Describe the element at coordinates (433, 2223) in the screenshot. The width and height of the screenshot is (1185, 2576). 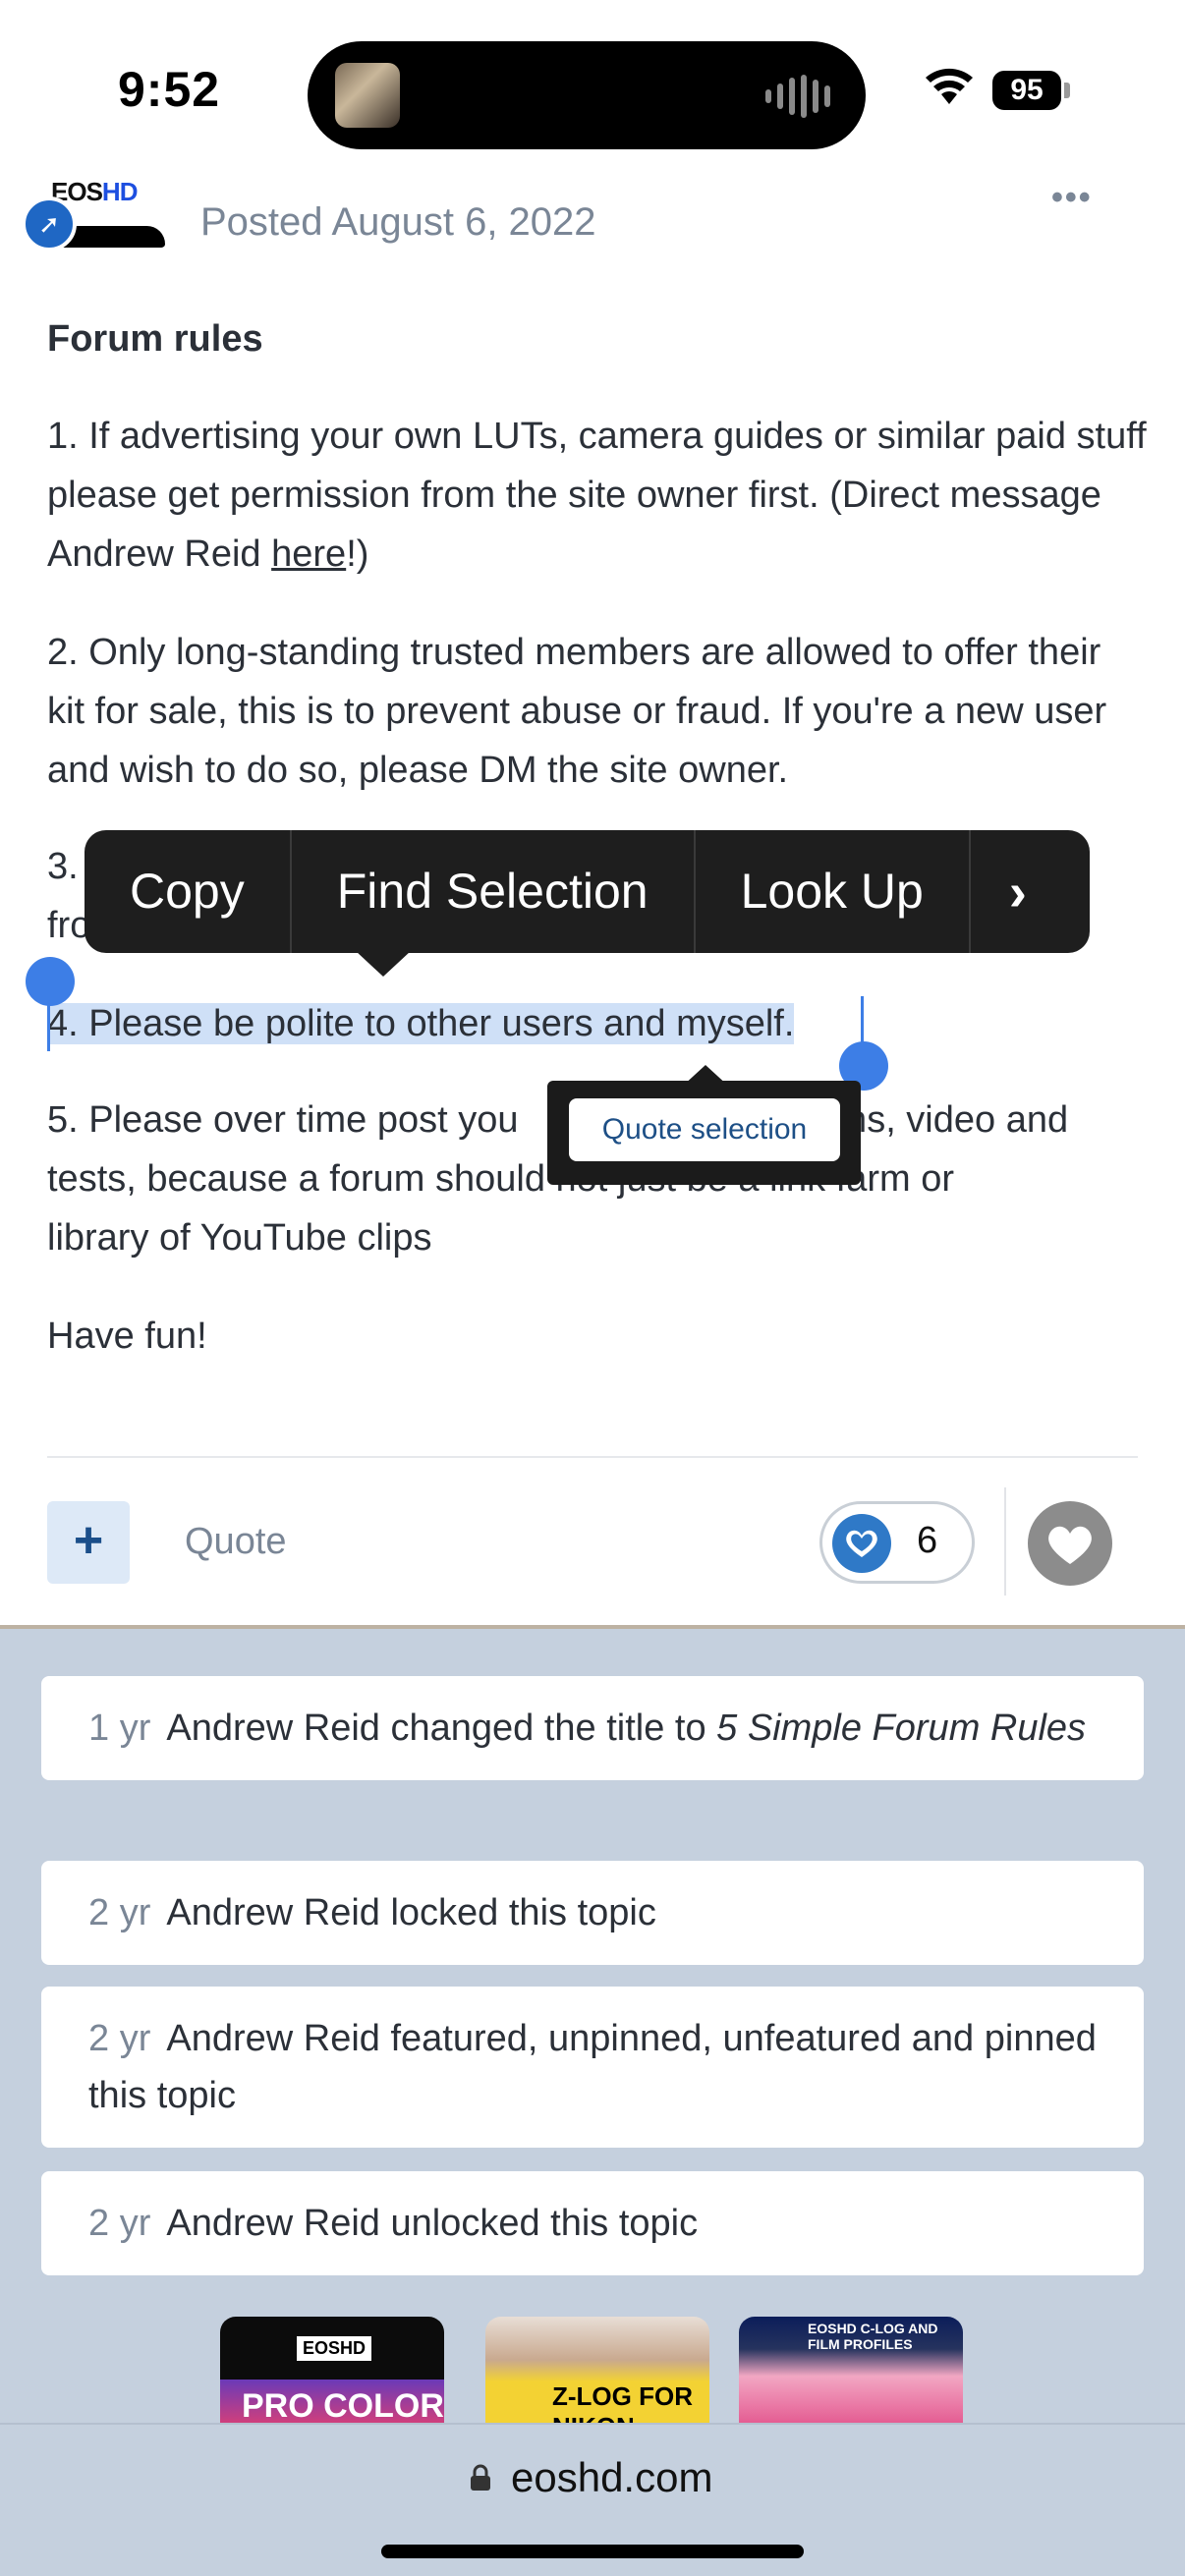
I see `activity-text: Andrew Reid unlocked this topic` at that location.